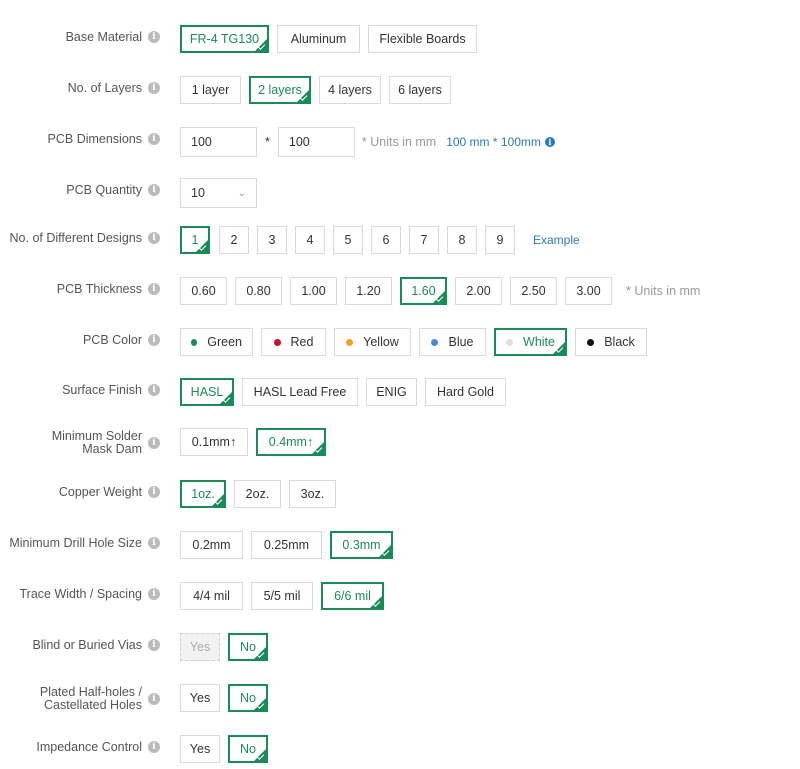 The image size is (800, 769). I want to click on option-color-green: Green, so click(216, 342).